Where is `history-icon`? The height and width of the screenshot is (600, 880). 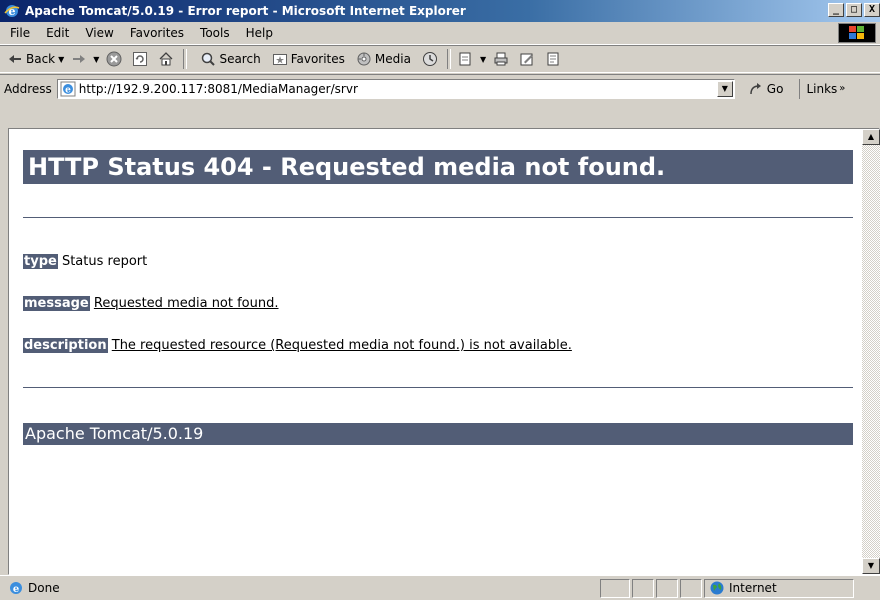 history-icon is located at coordinates (430, 59).